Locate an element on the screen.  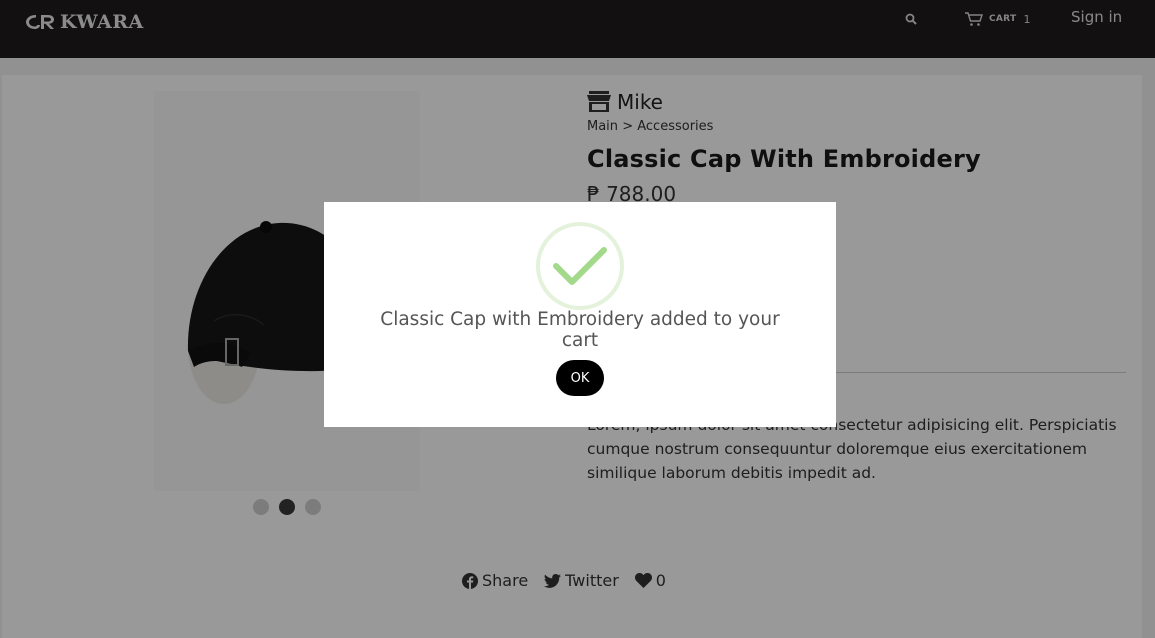
success-indicator is located at coordinates (580, 266).